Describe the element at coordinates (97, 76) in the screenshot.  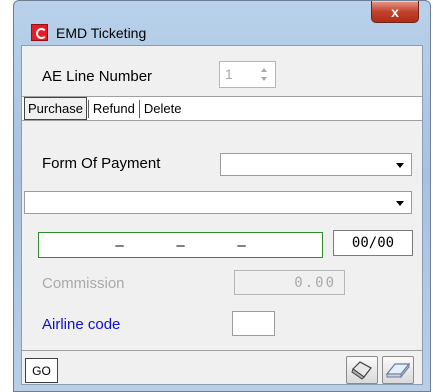
I see `ae-line-number-label: AE Line Number` at that location.